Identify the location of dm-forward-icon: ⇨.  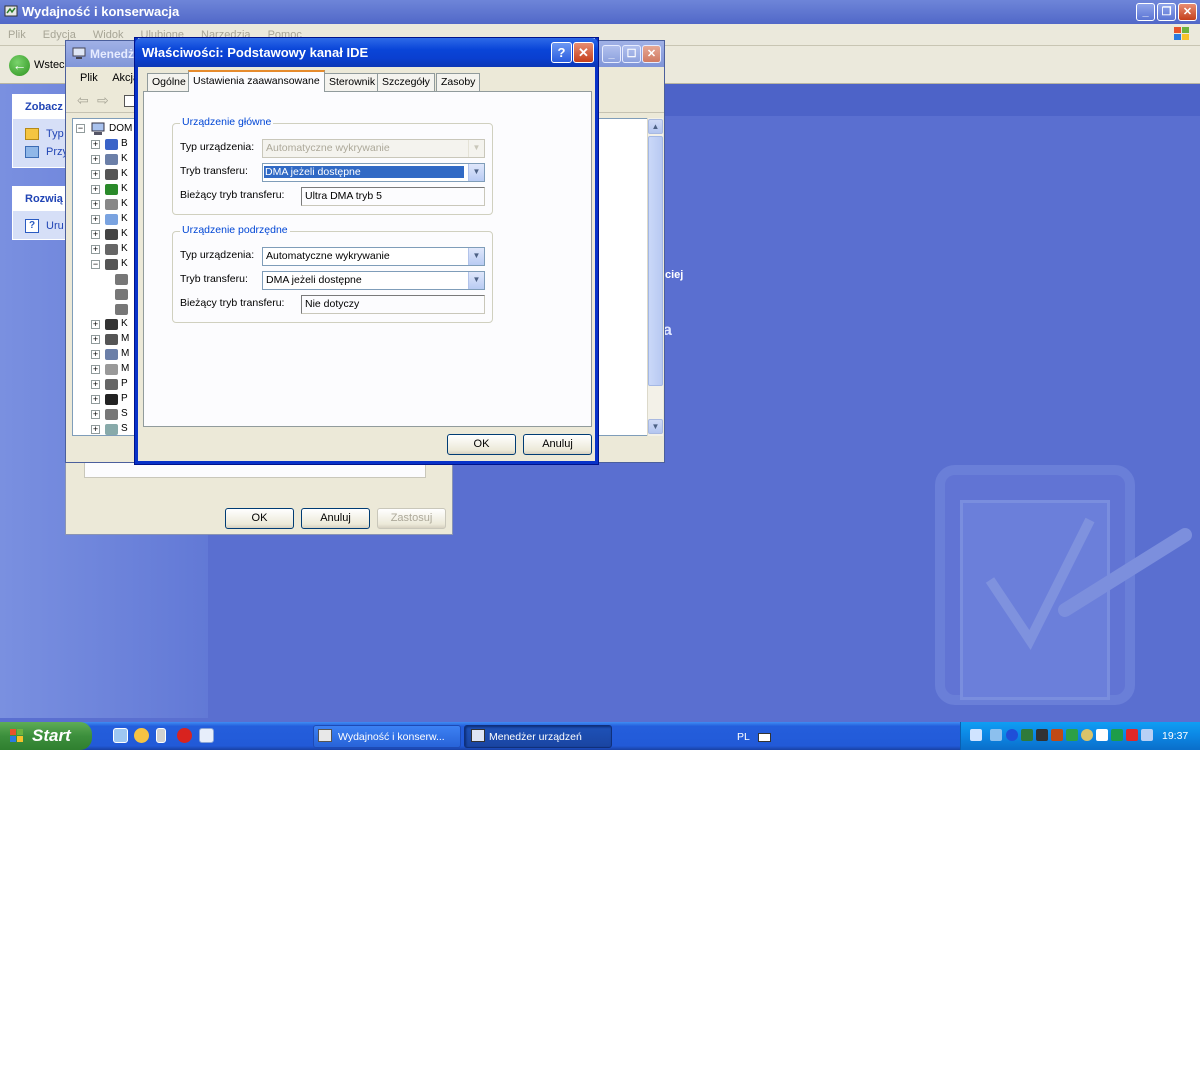
(103, 100).